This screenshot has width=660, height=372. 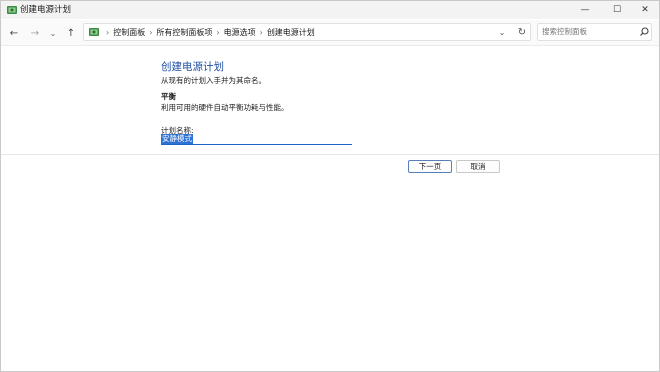 I want to click on up-button: ↑, so click(x=71, y=33).